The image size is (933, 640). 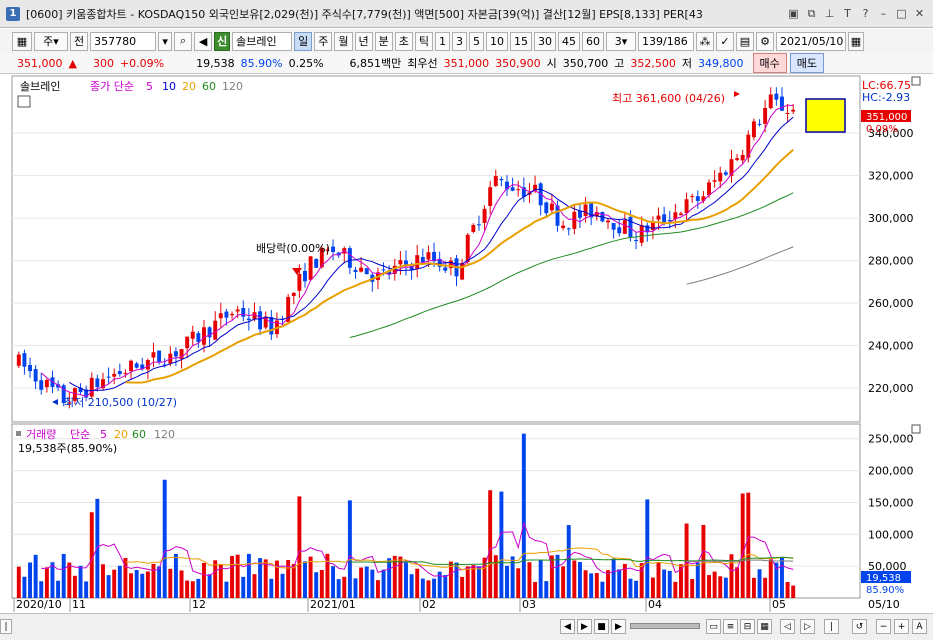 I want to click on fit-icon: ⊟, so click(x=747, y=626).